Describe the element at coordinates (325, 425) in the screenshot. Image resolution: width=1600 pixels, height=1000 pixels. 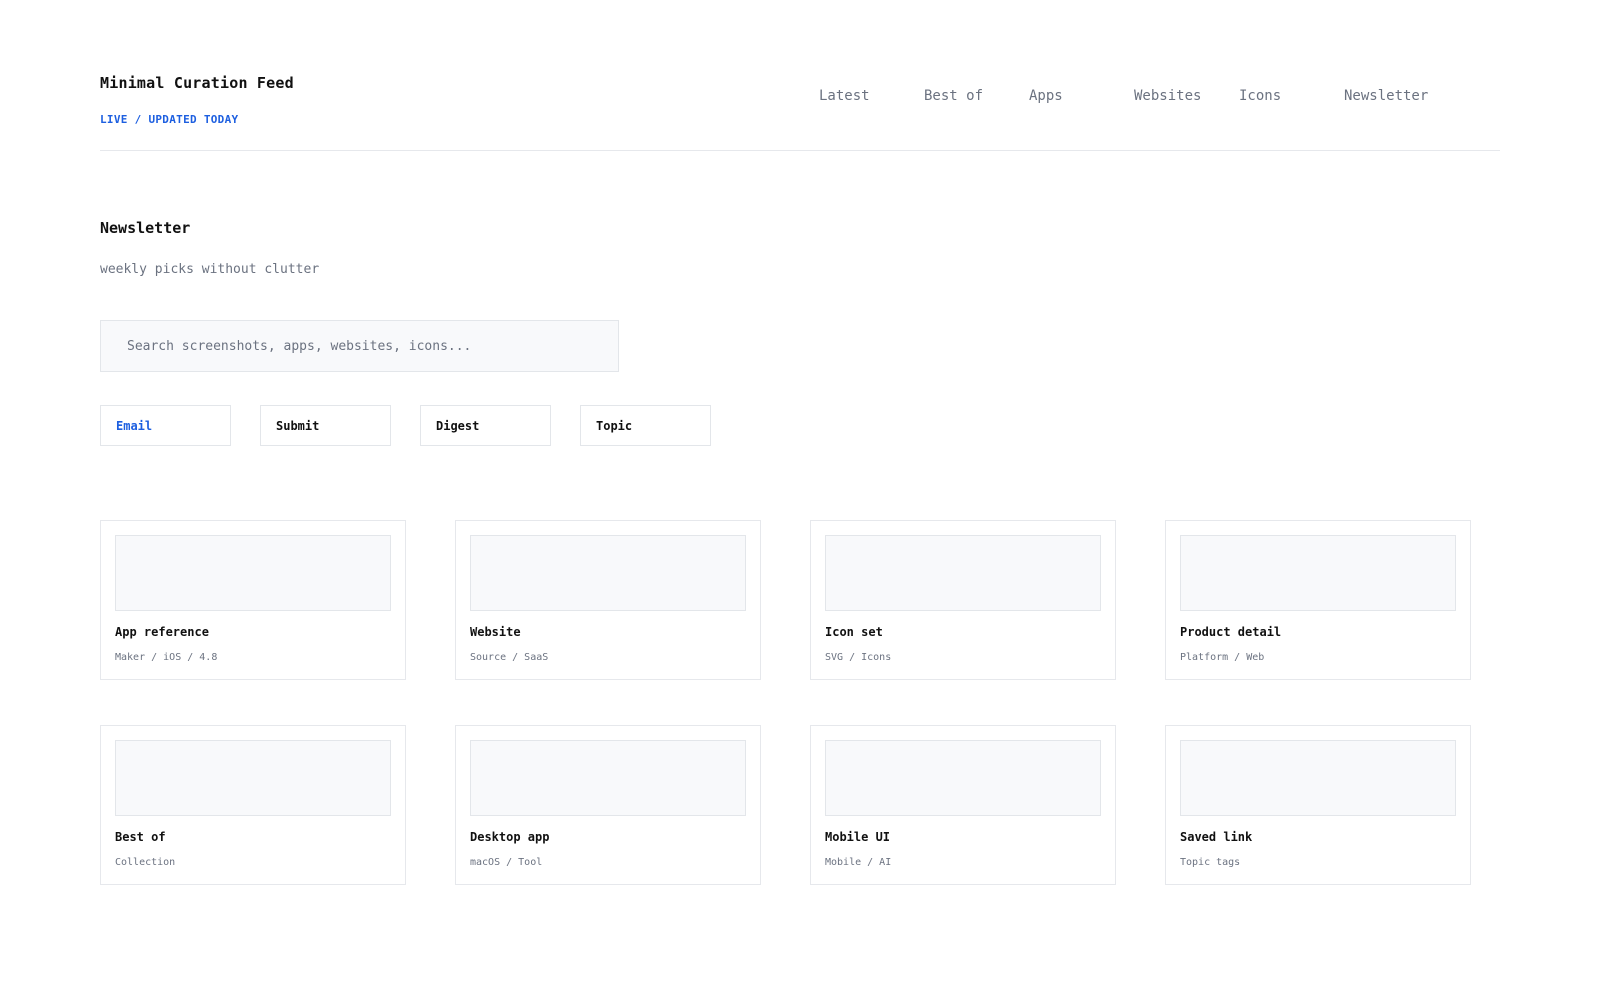
I see `chip-submit: Submit` at that location.